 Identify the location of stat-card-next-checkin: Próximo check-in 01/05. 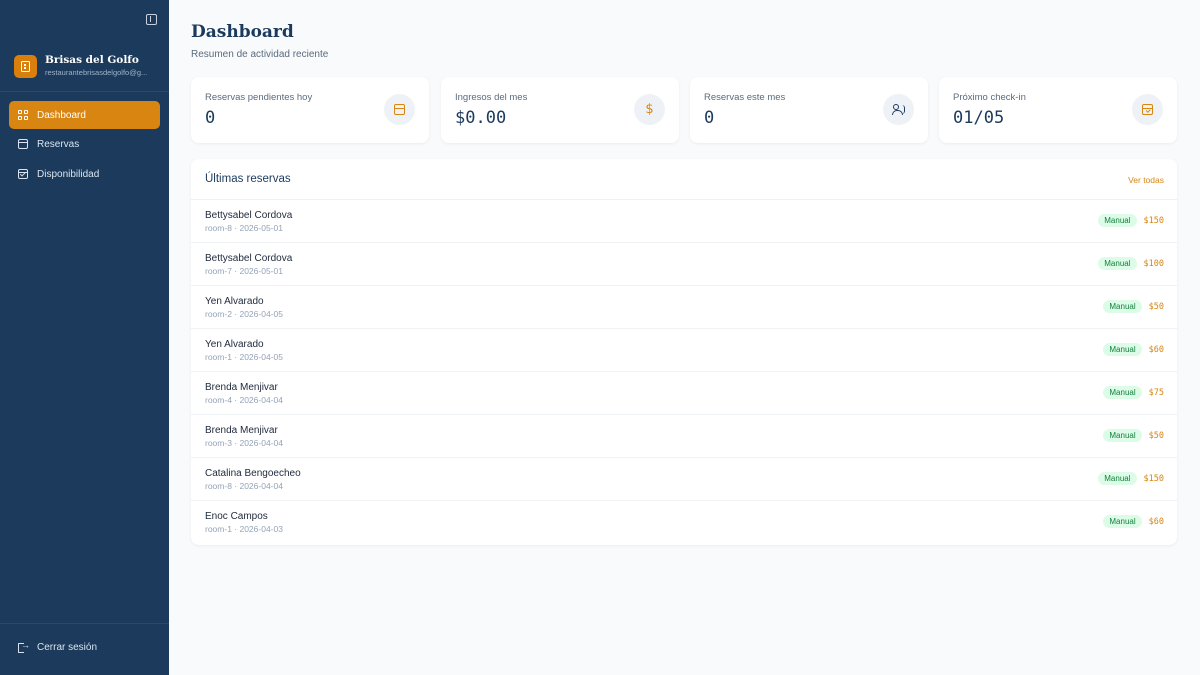
(1058, 110).